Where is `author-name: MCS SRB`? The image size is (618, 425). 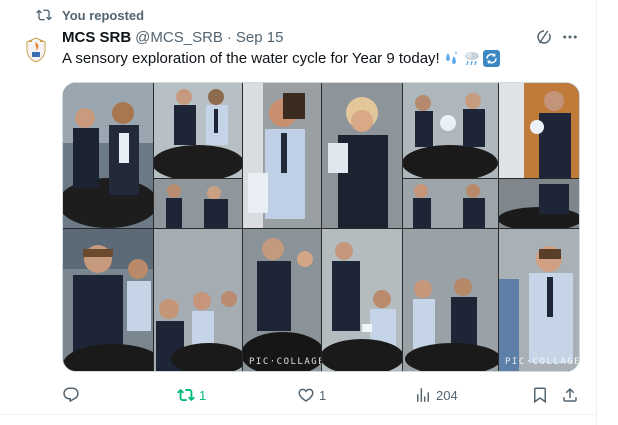 author-name: MCS SRB is located at coordinates (96, 37).